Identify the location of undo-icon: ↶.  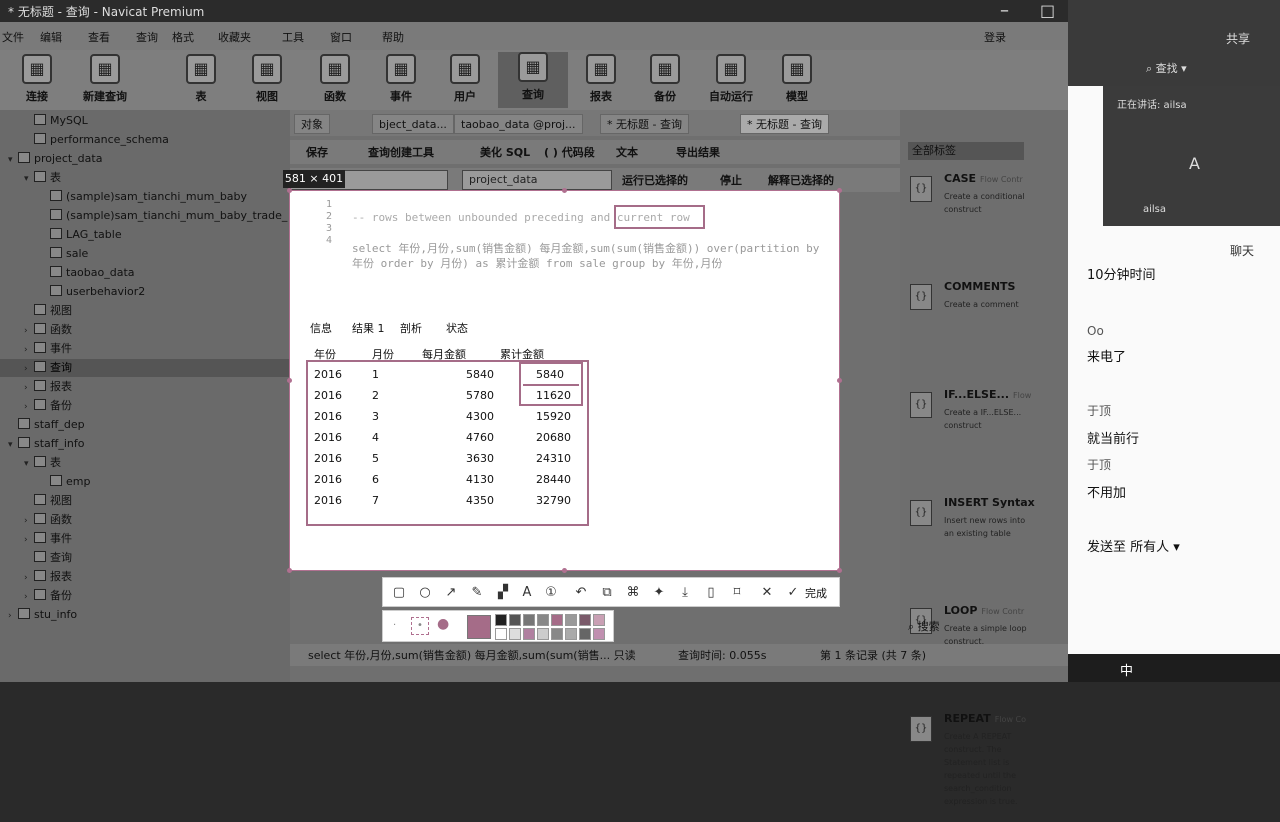
(581, 593).